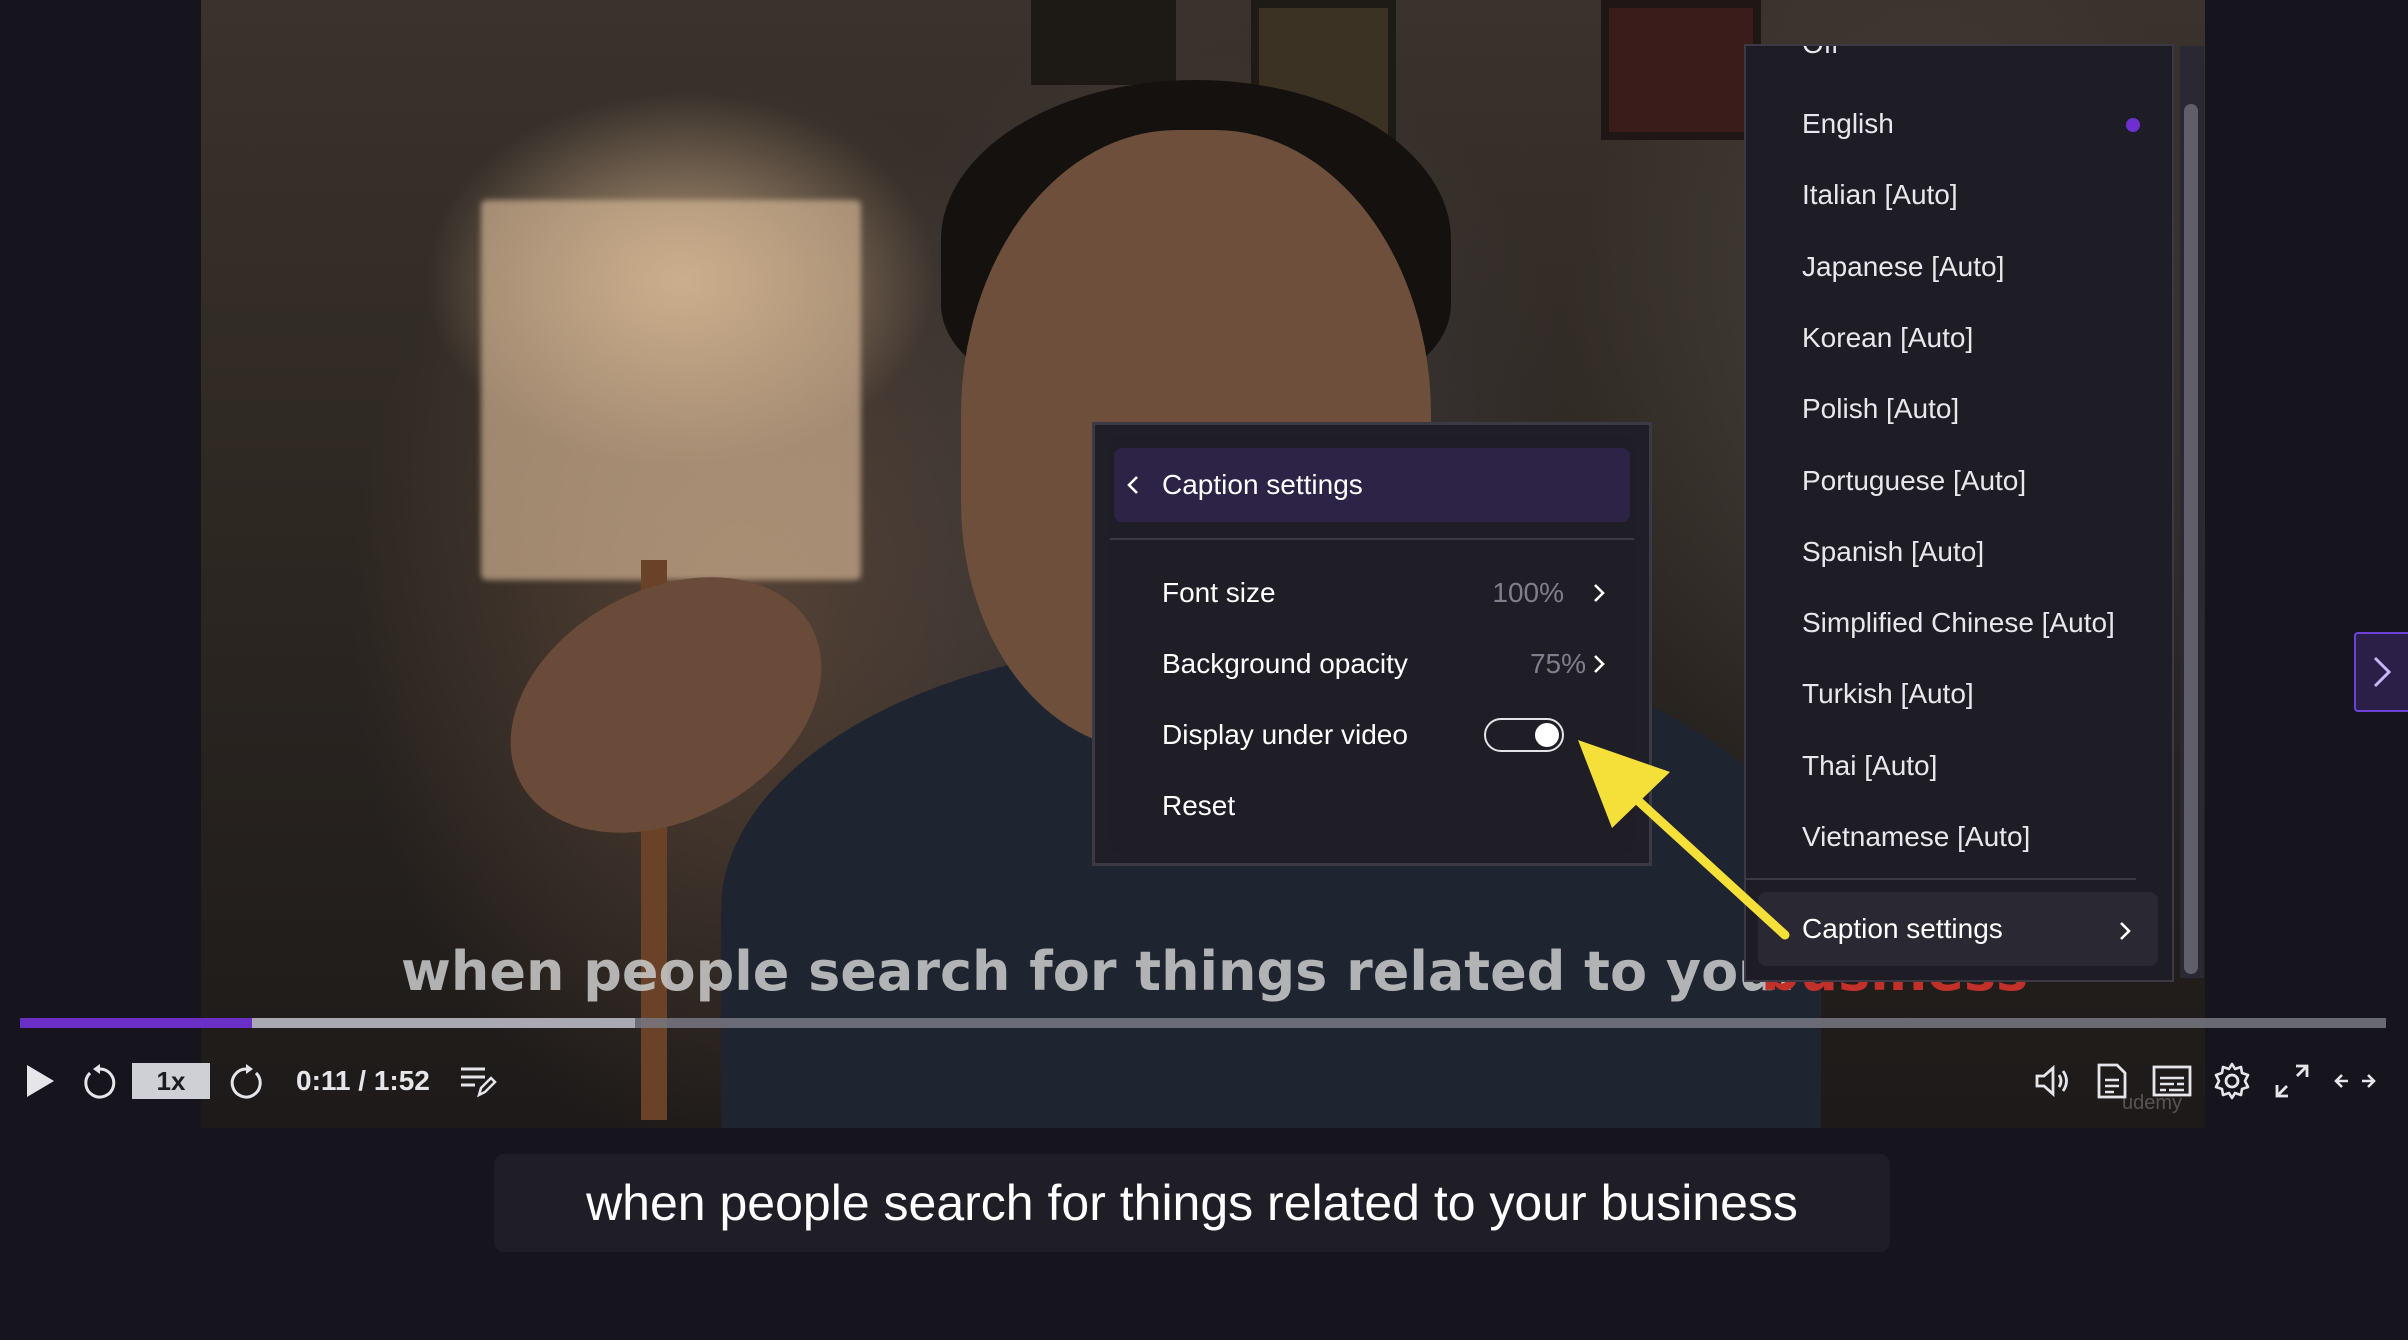  I want to click on speed-button: 1x, so click(171, 1081).